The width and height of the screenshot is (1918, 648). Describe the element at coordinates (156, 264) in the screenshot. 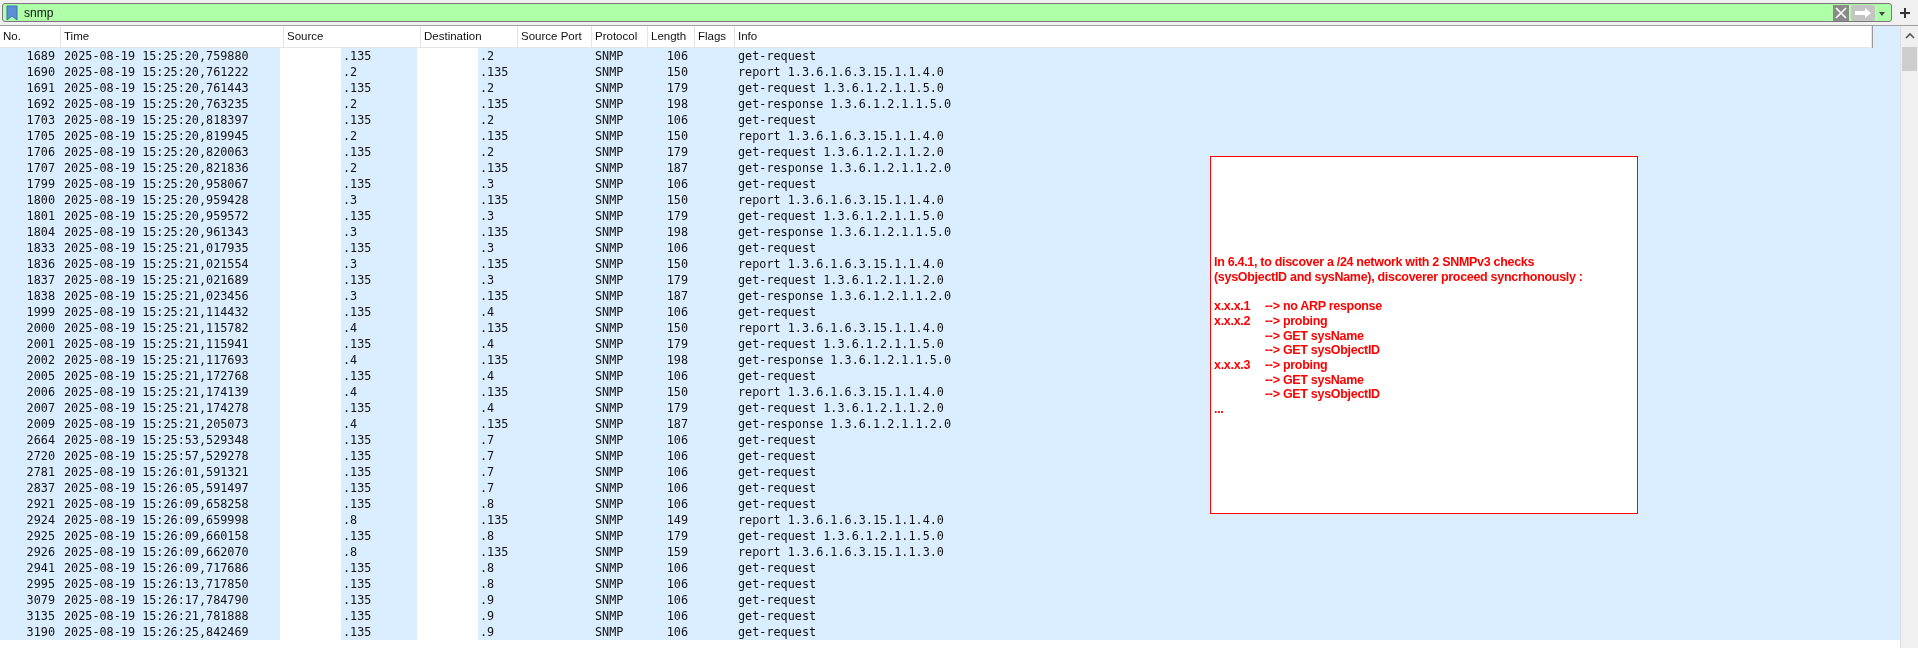

I see `table-cell-text: 2025-08-19 15:25:21,021554` at that location.